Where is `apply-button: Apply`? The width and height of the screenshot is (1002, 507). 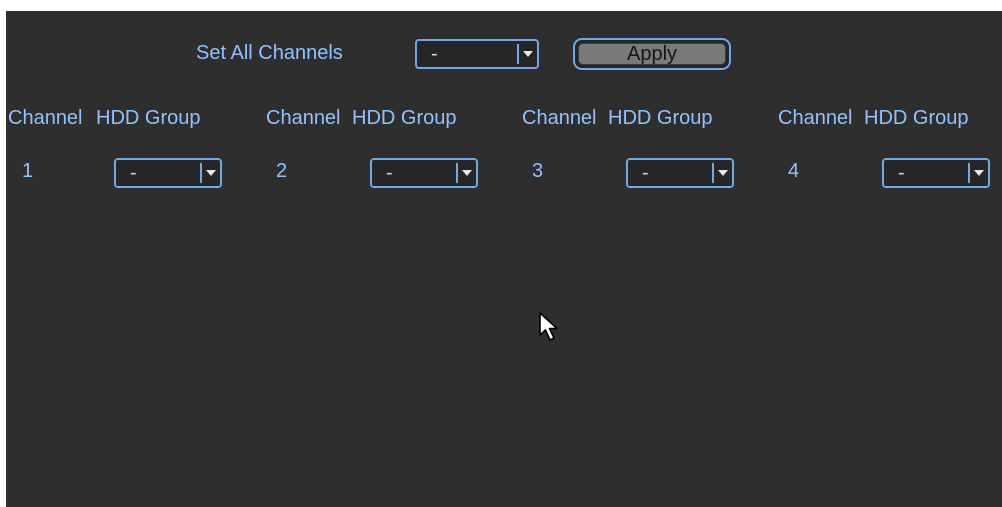 apply-button: Apply is located at coordinates (652, 54).